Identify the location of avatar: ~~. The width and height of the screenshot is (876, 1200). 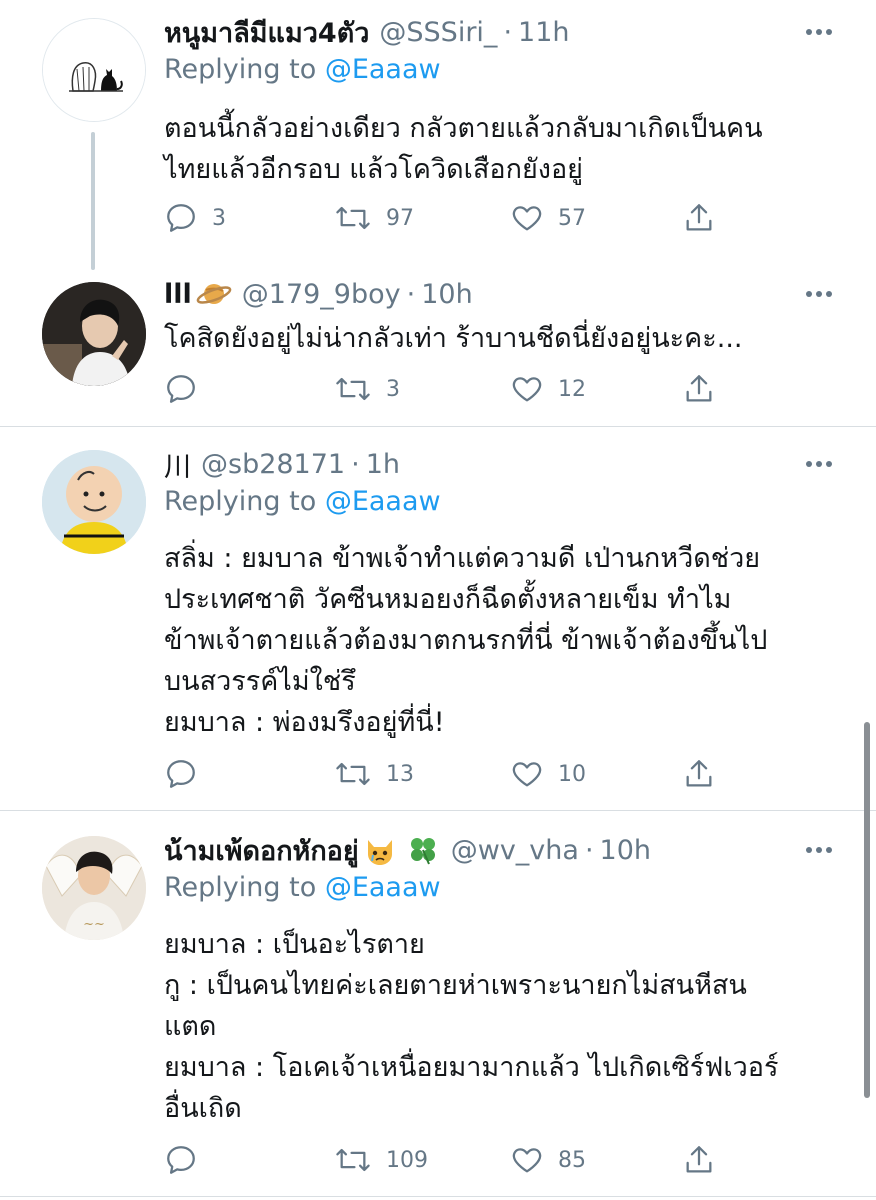
(94, 888).